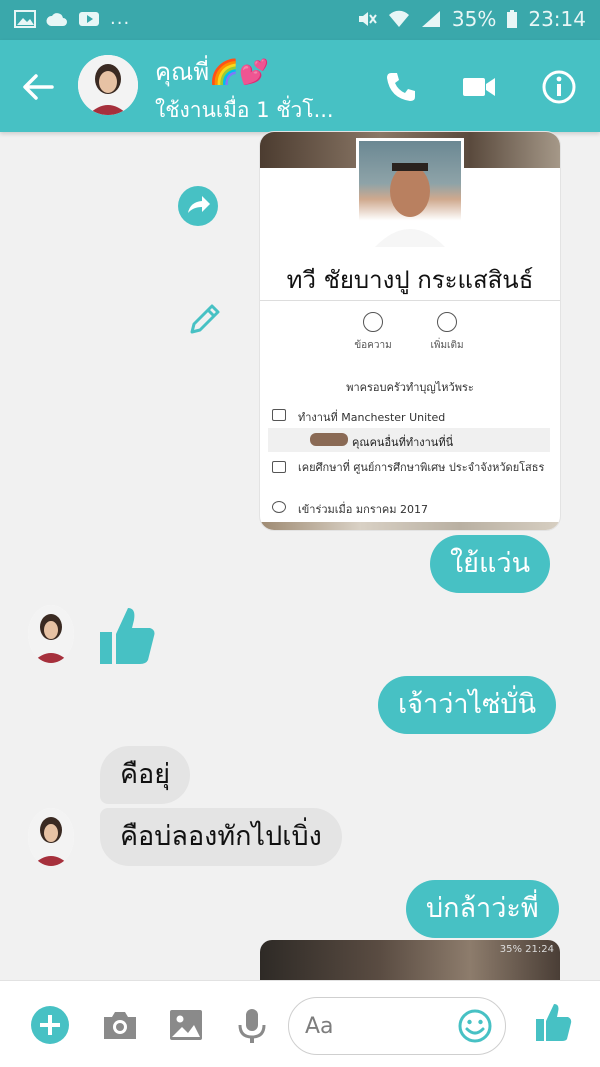 The height and width of the screenshot is (1067, 600). What do you see at coordinates (447, 345) in the screenshot?
I see `more-action-label: เพิ่มเติม` at bounding box center [447, 345].